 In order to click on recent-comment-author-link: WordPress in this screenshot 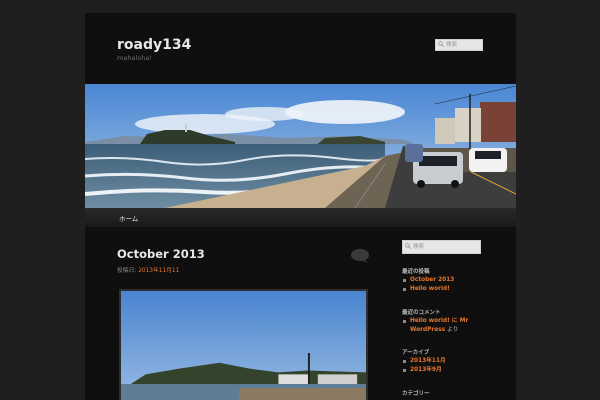, I will do `click(427, 330)`.